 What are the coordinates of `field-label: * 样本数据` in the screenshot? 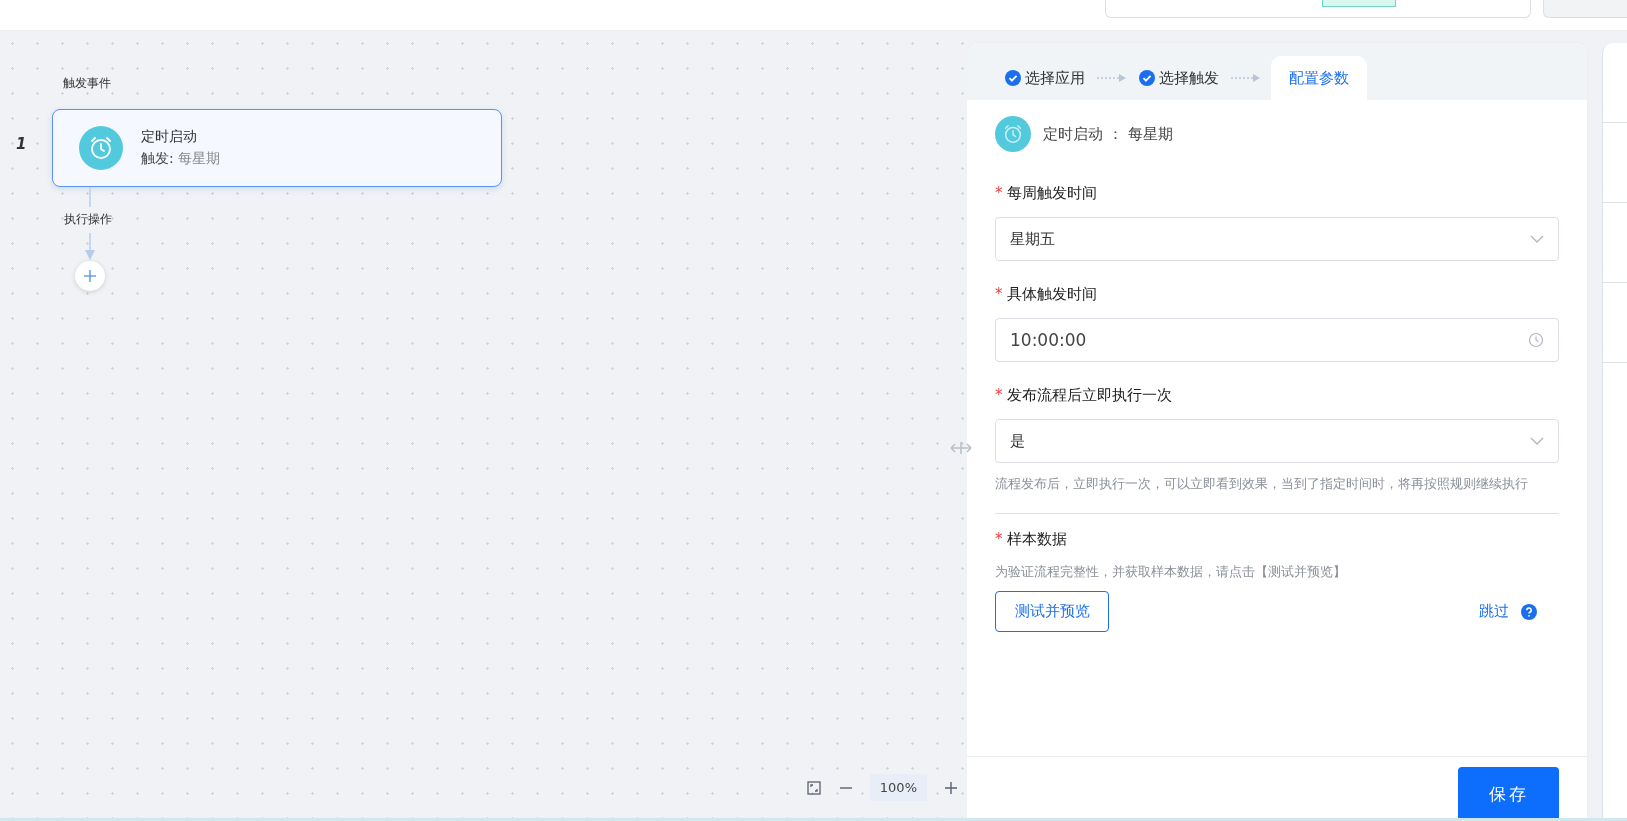 It's located at (1032, 539).